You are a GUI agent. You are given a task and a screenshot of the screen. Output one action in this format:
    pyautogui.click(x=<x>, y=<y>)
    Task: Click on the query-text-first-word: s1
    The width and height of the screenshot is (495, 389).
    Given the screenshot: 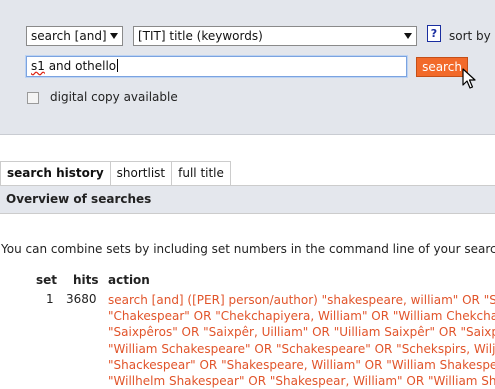 What is the action you would take?
    pyautogui.click(x=38, y=66)
    